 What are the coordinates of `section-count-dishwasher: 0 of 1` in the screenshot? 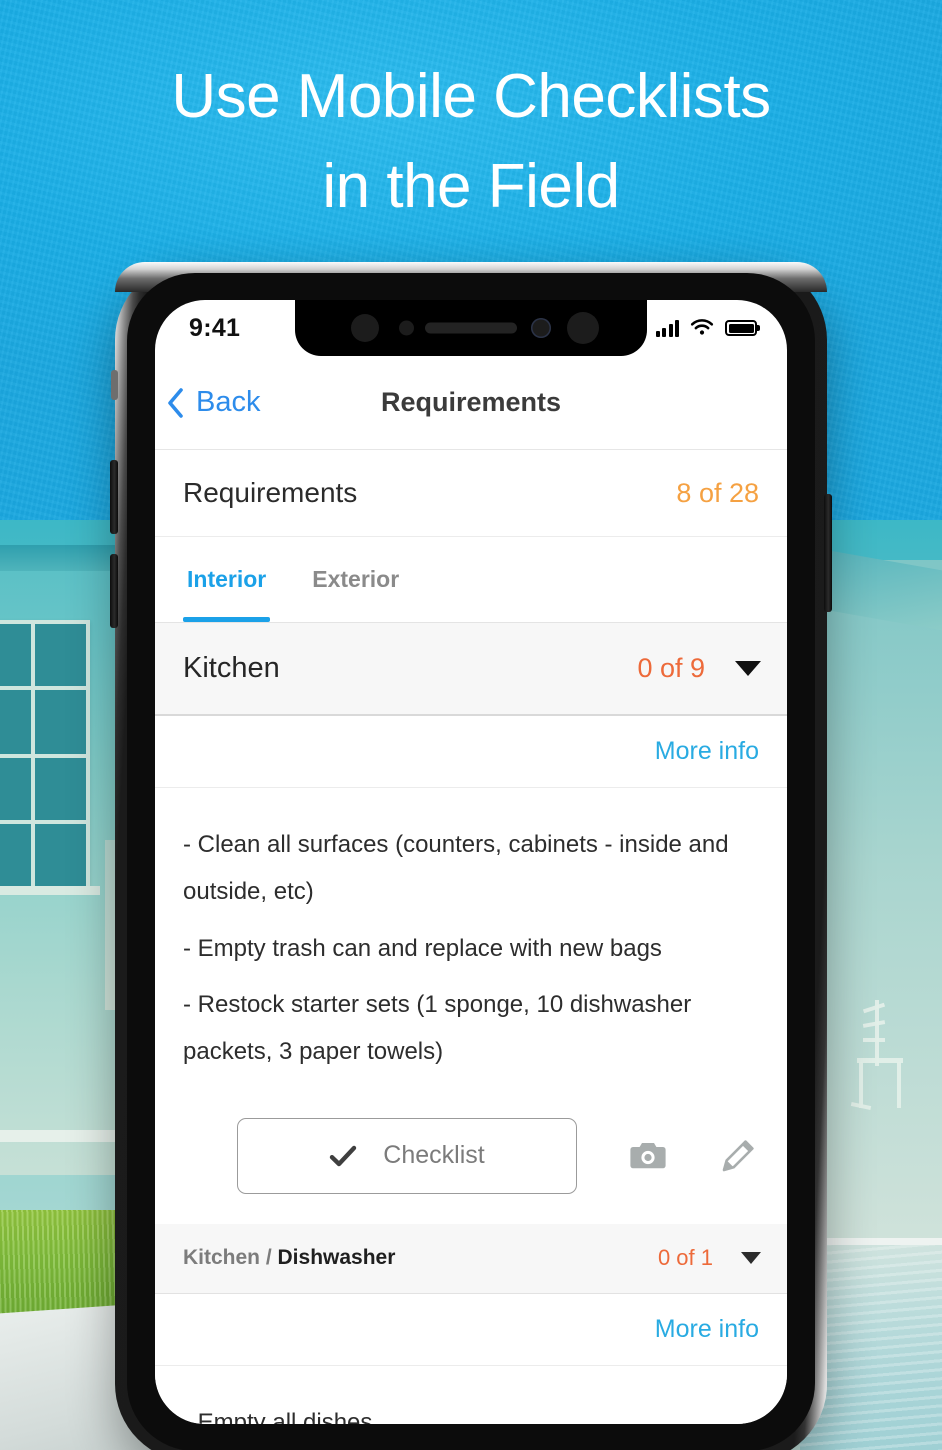 It's located at (685, 1258).